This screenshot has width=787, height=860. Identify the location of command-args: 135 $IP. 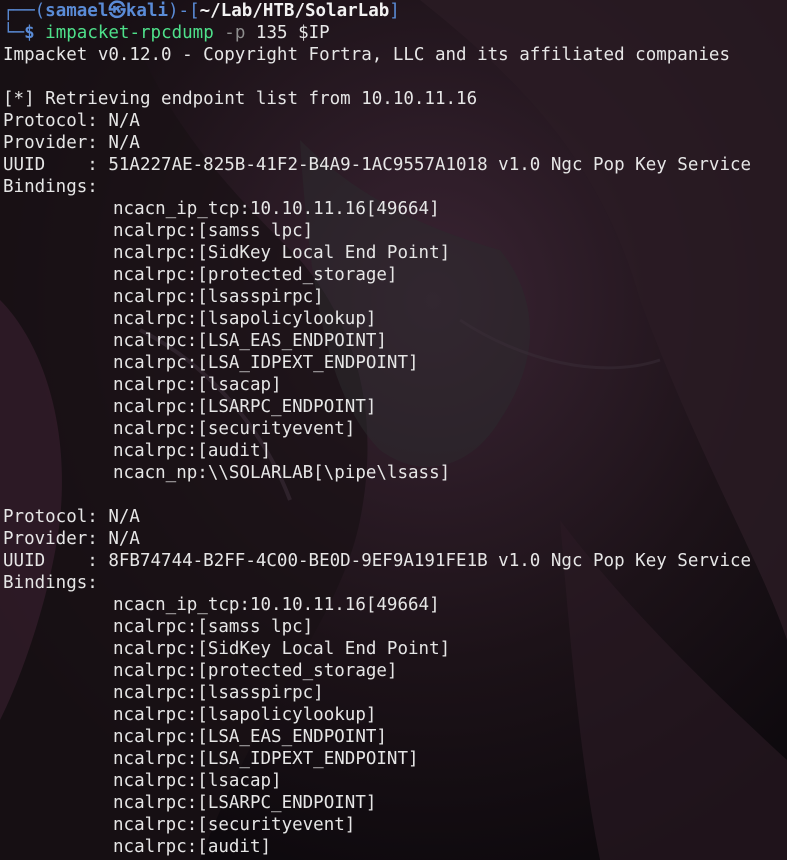
(292, 33).